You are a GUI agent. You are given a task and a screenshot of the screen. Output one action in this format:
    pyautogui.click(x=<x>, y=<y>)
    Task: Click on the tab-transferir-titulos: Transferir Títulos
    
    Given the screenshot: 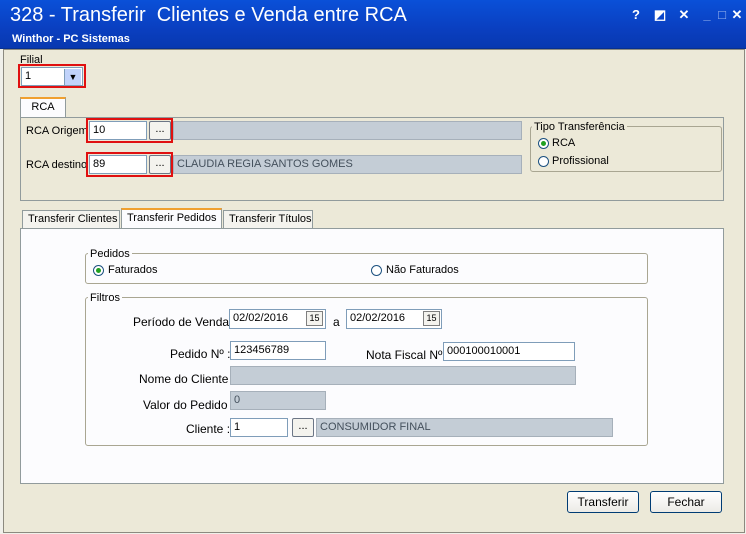 What is the action you would take?
    pyautogui.click(x=268, y=219)
    